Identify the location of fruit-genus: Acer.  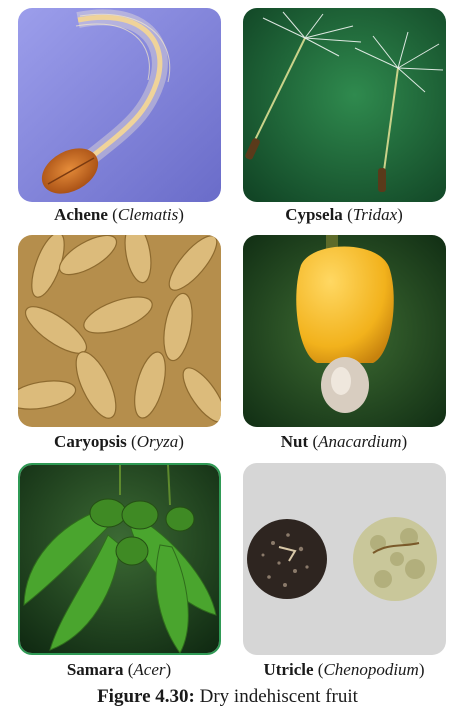
(149, 669).